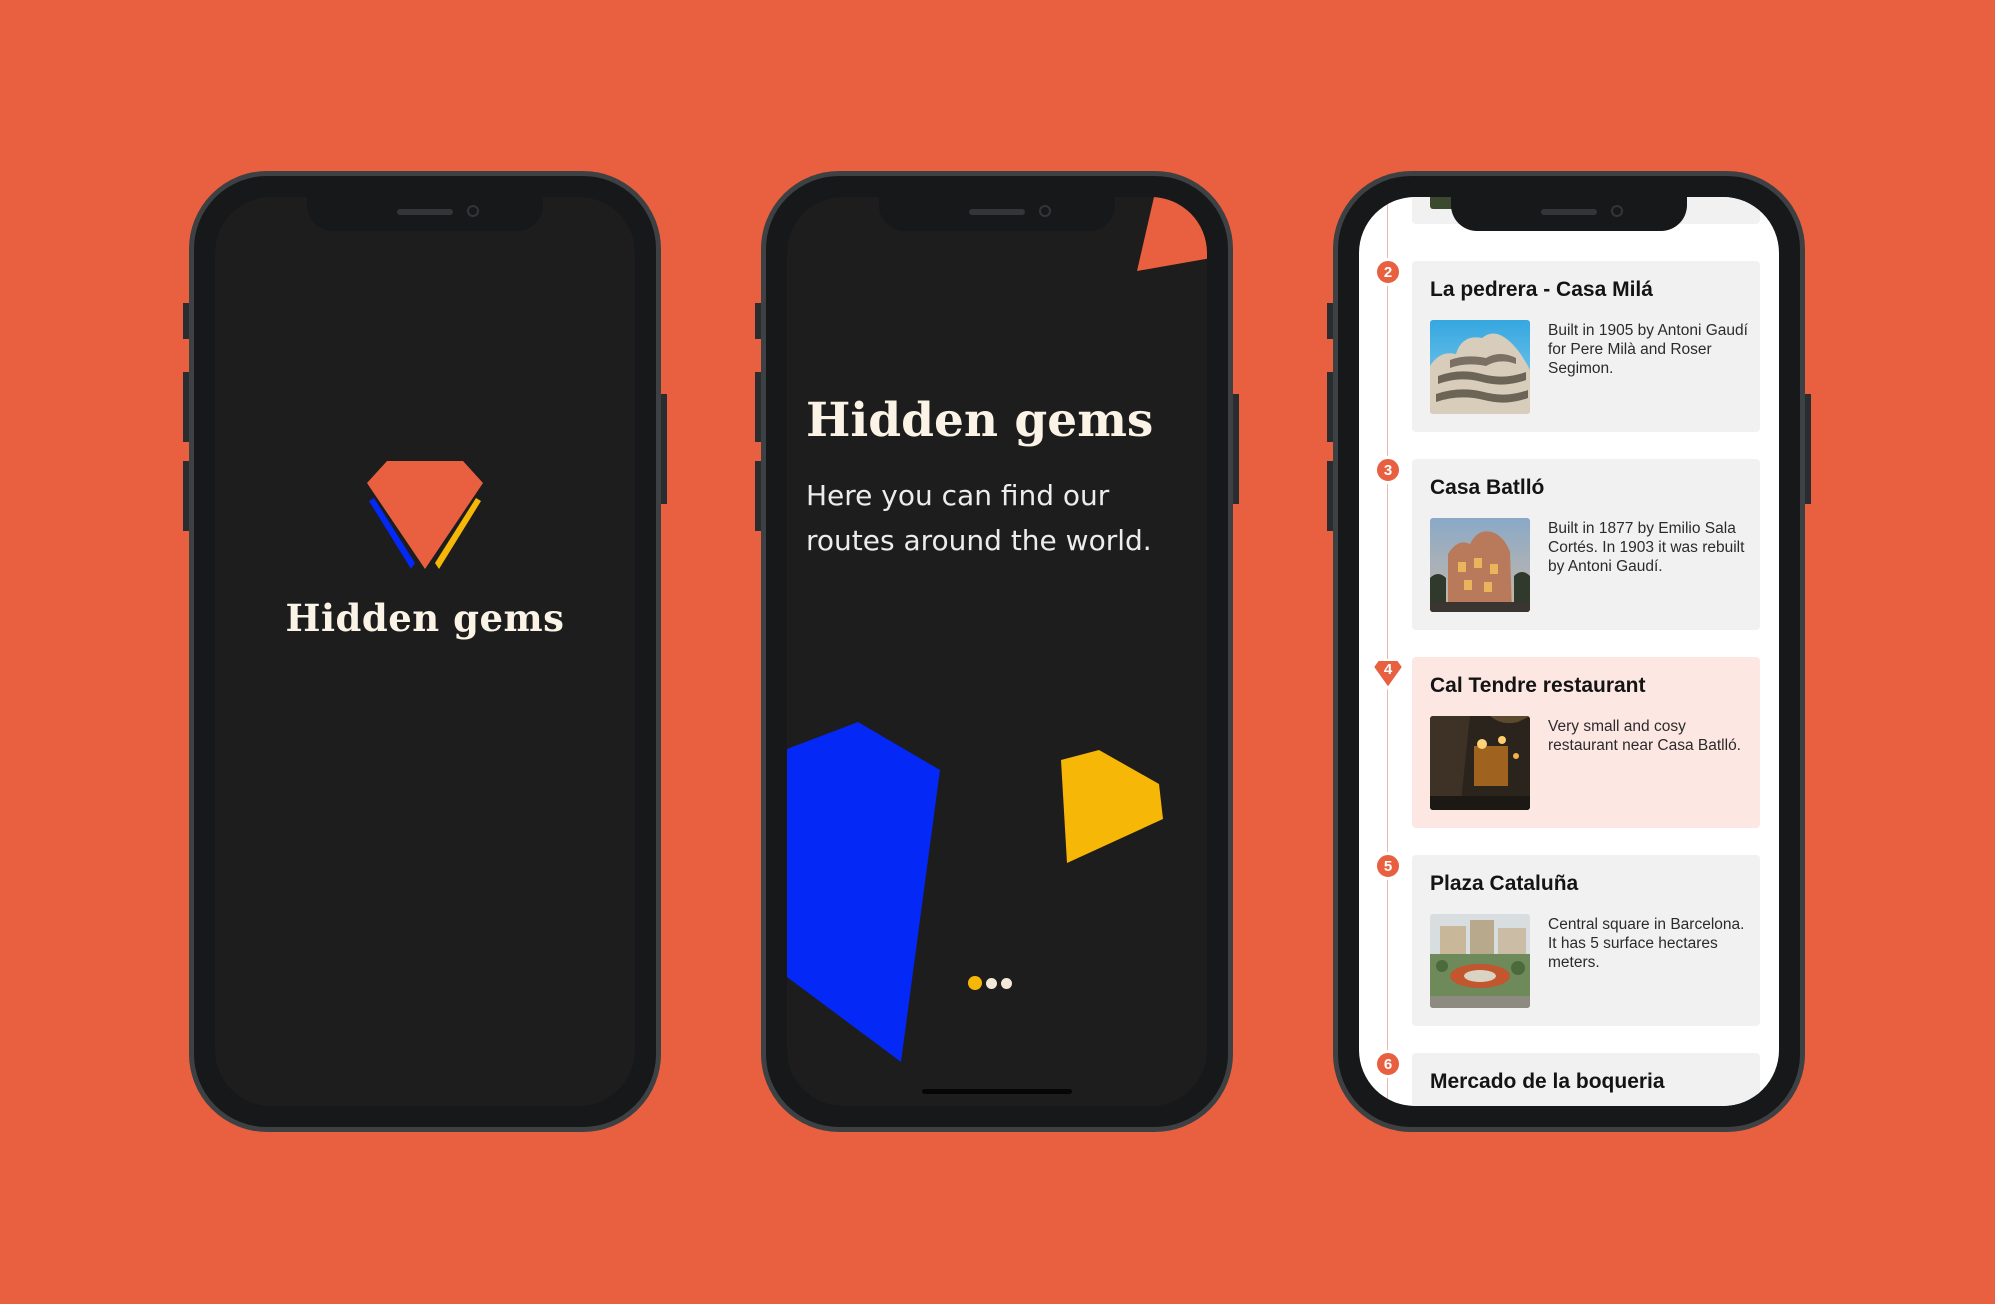 Image resolution: width=1995 pixels, height=1304 pixels. Describe the element at coordinates (425, 515) in the screenshot. I see `gem-icon` at that location.